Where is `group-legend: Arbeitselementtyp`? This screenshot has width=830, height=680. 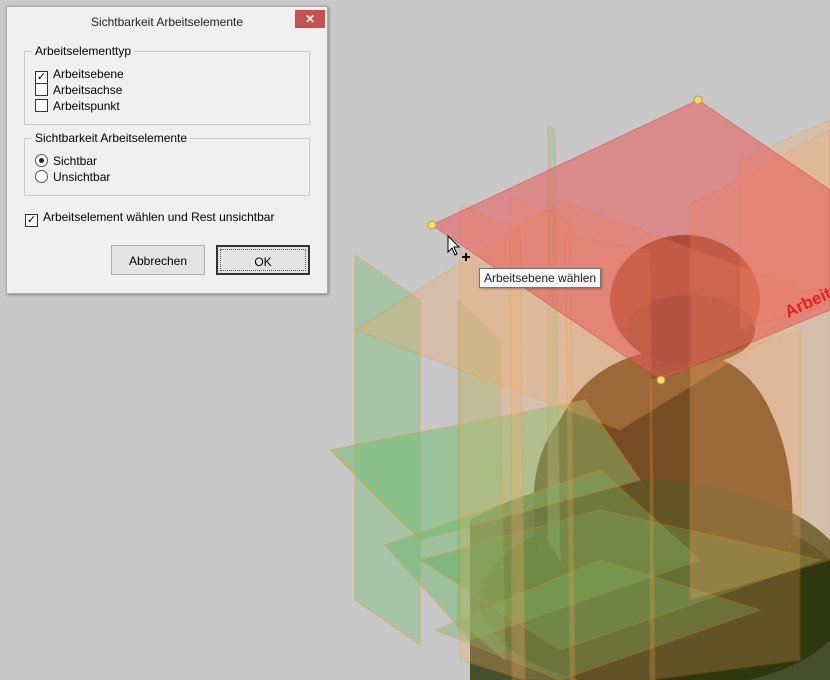 group-legend: Arbeitselementtyp is located at coordinates (83, 51).